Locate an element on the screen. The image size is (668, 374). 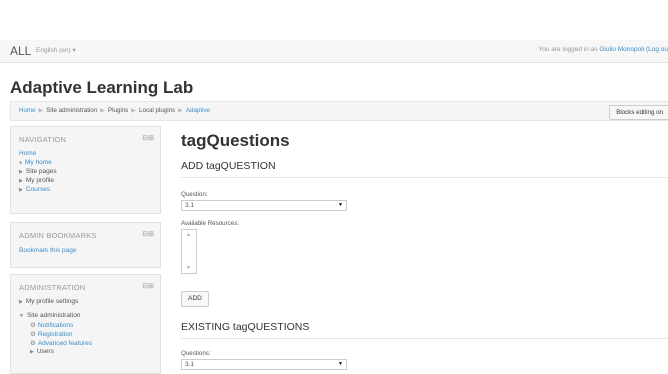
bookmark-this-page-link: Bookmark this page is located at coordinates (47, 250).